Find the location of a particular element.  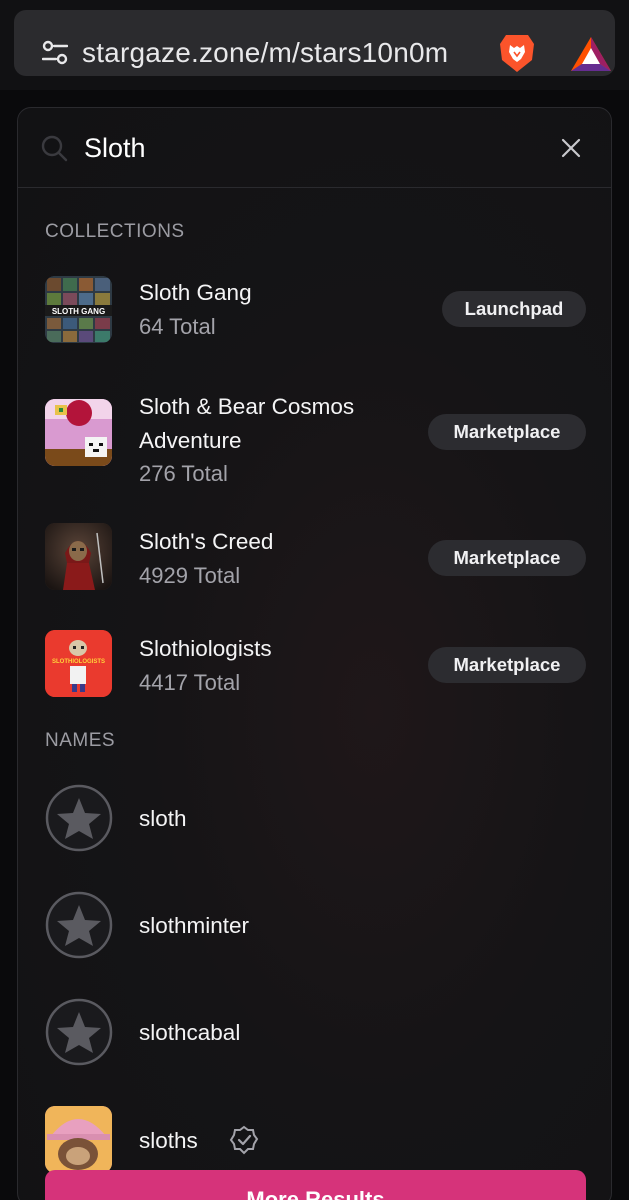

bat-triangle-icon is located at coordinates (591, 54).